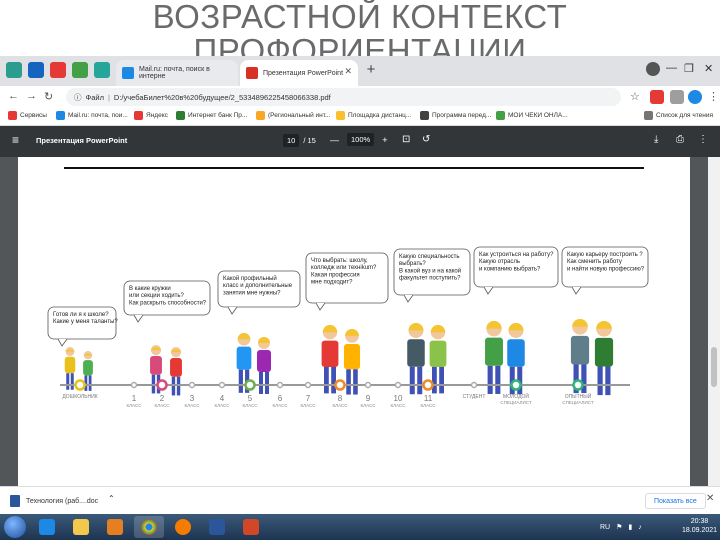  Describe the element at coordinates (361, 139) in the screenshot. I see `zoom-level: 100%` at that location.